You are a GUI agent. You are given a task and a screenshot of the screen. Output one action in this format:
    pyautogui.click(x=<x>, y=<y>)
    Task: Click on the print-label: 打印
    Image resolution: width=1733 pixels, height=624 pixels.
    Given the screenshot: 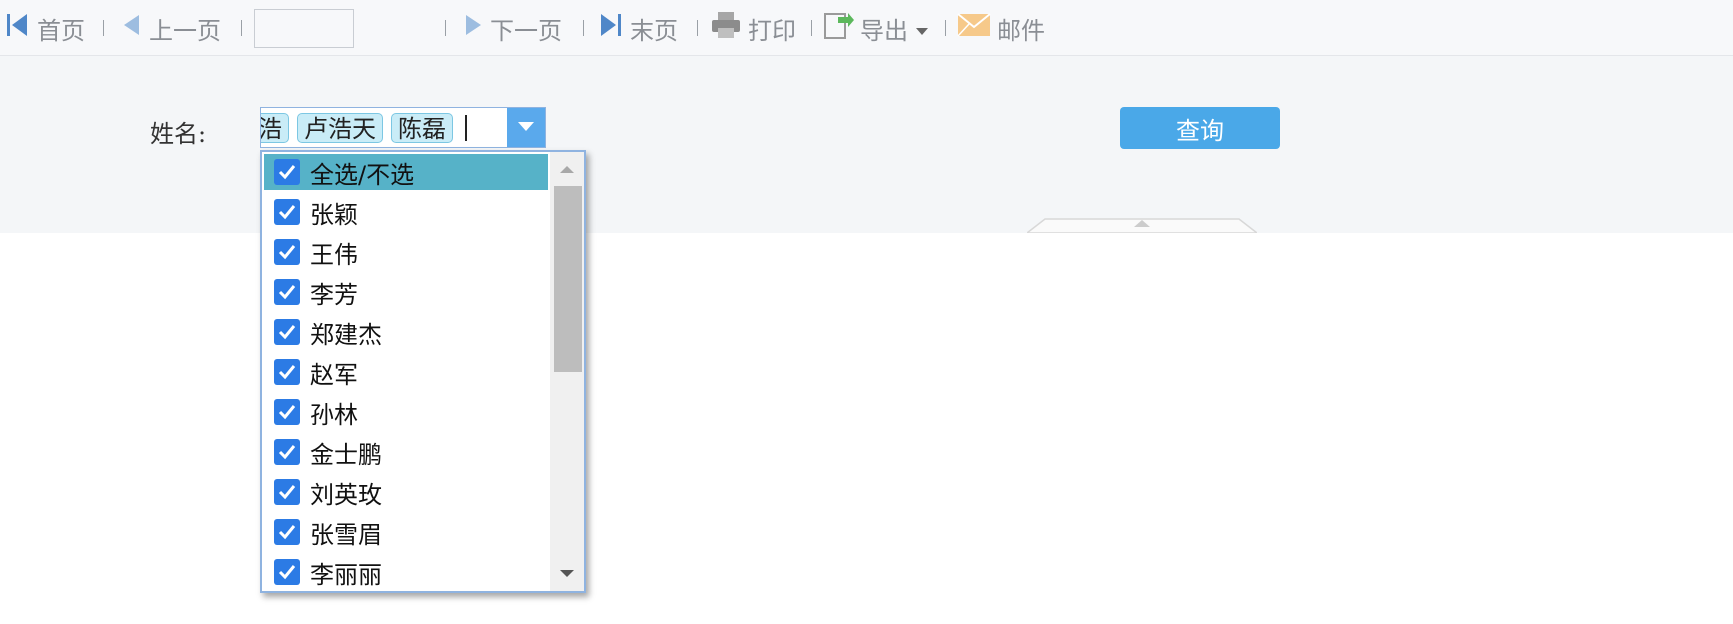 What is the action you would take?
    pyautogui.click(x=772, y=30)
    